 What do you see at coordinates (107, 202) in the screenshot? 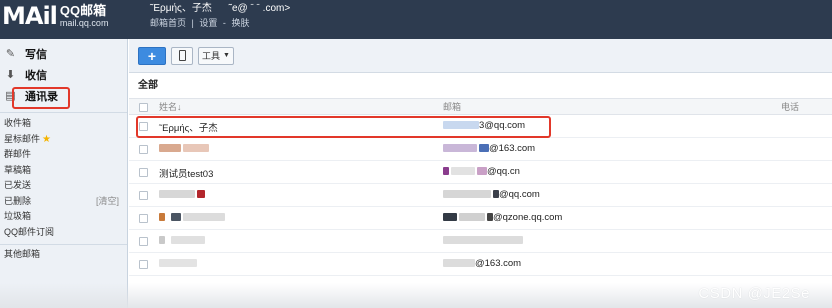
I see `clear-deleted-link: [清空]` at bounding box center [107, 202].